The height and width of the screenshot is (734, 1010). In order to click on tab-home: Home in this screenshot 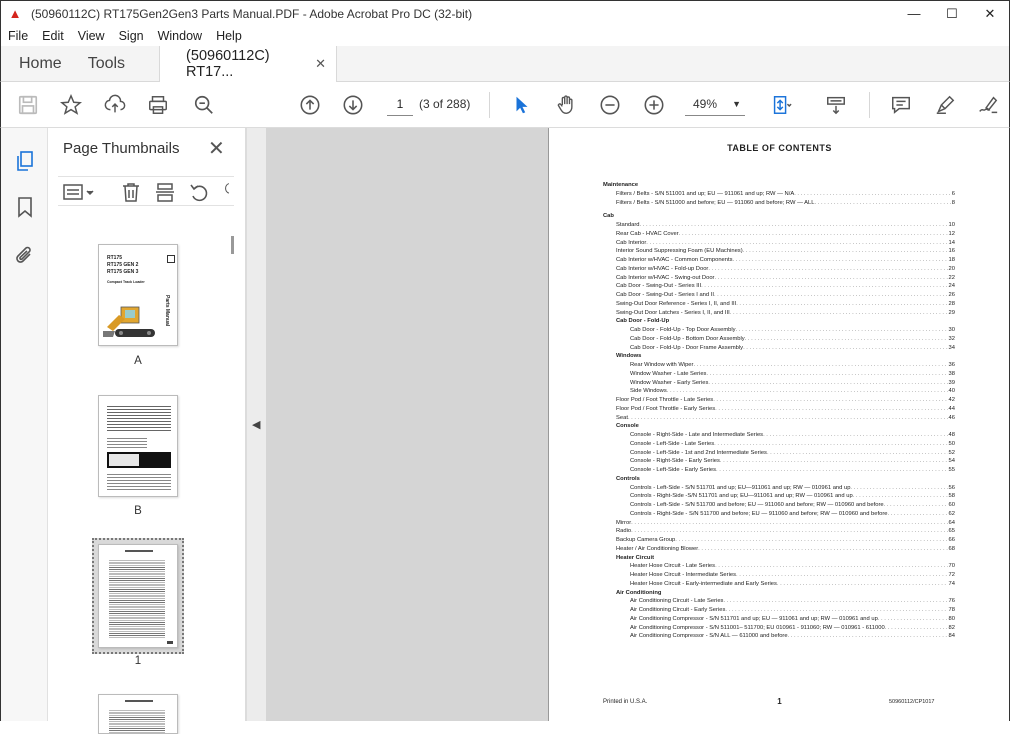, I will do `click(36, 63)`.